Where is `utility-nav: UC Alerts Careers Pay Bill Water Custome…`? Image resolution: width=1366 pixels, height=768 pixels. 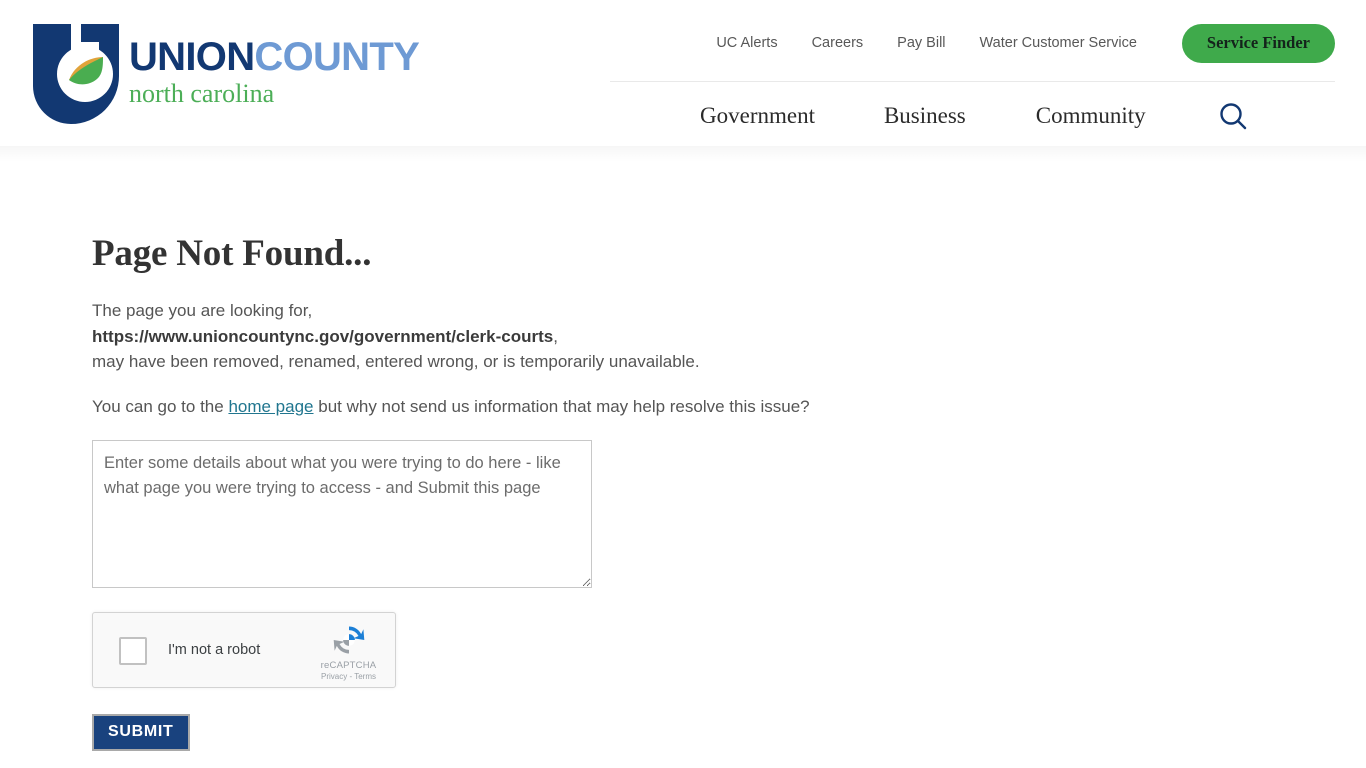
utility-nav: UC Alerts Careers Pay Bill Water Custome… is located at coordinates (1017, 43).